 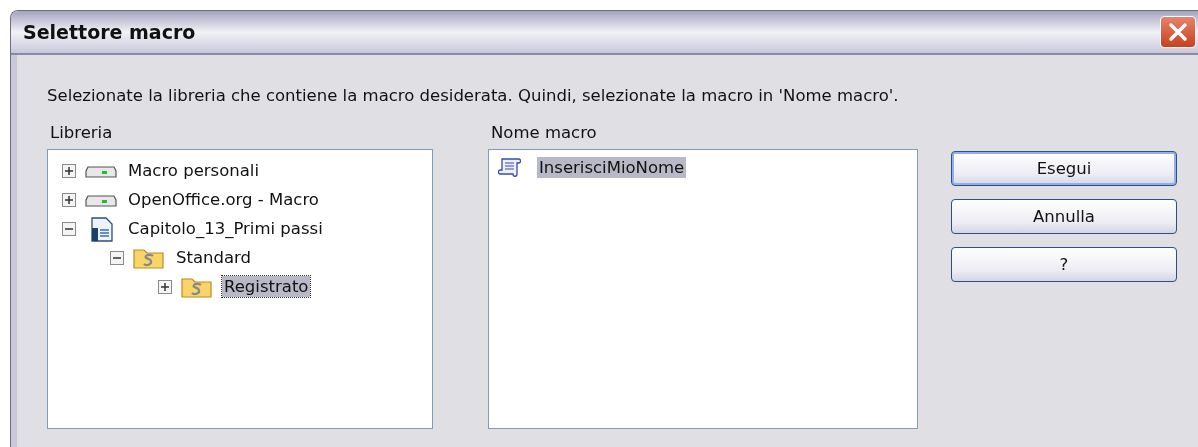 What do you see at coordinates (1064, 216) in the screenshot?
I see `dialog-button: Annulla` at bounding box center [1064, 216].